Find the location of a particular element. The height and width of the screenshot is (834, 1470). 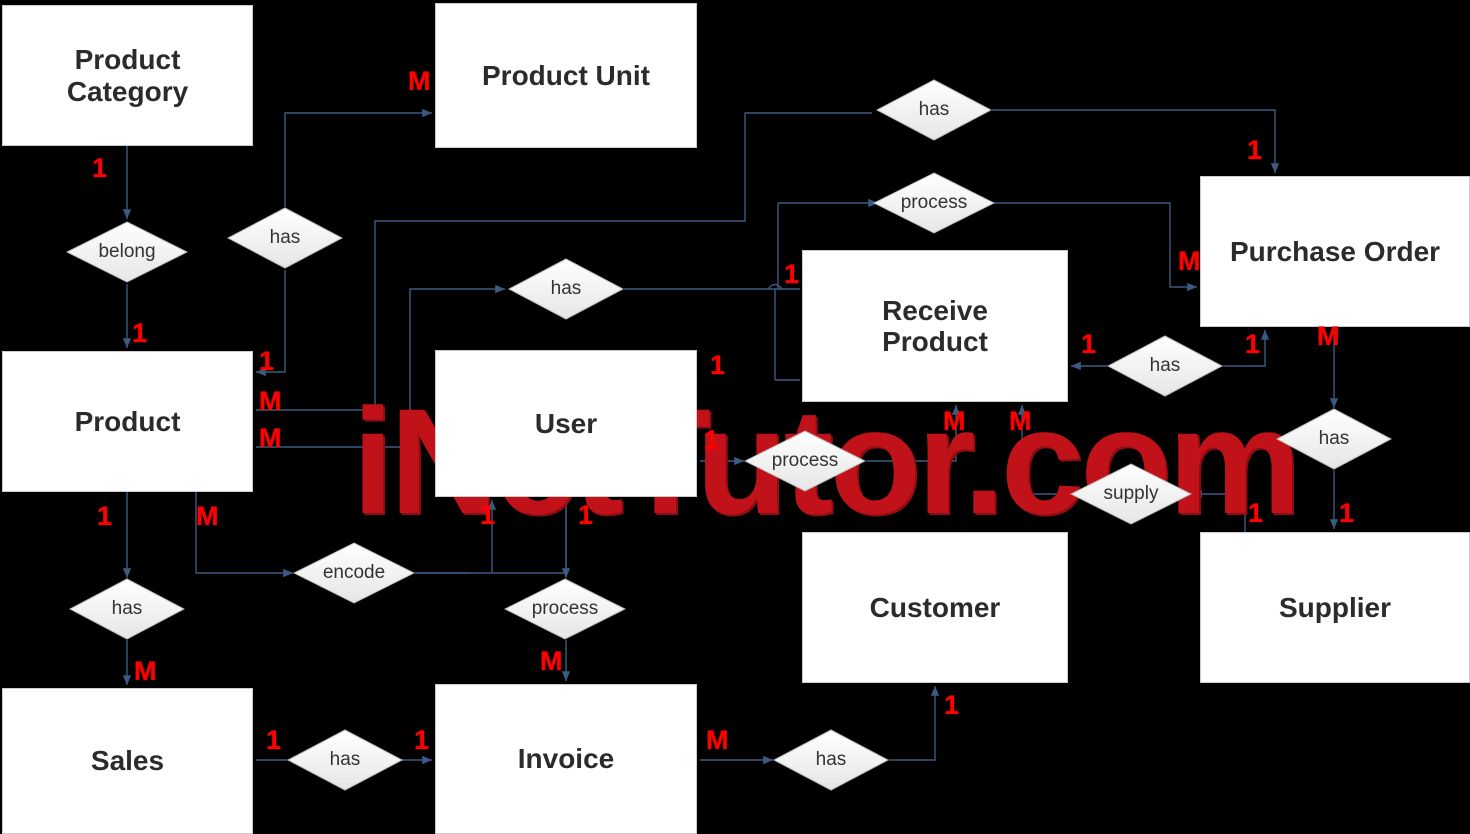

entity-product: Product is located at coordinates (127, 421).